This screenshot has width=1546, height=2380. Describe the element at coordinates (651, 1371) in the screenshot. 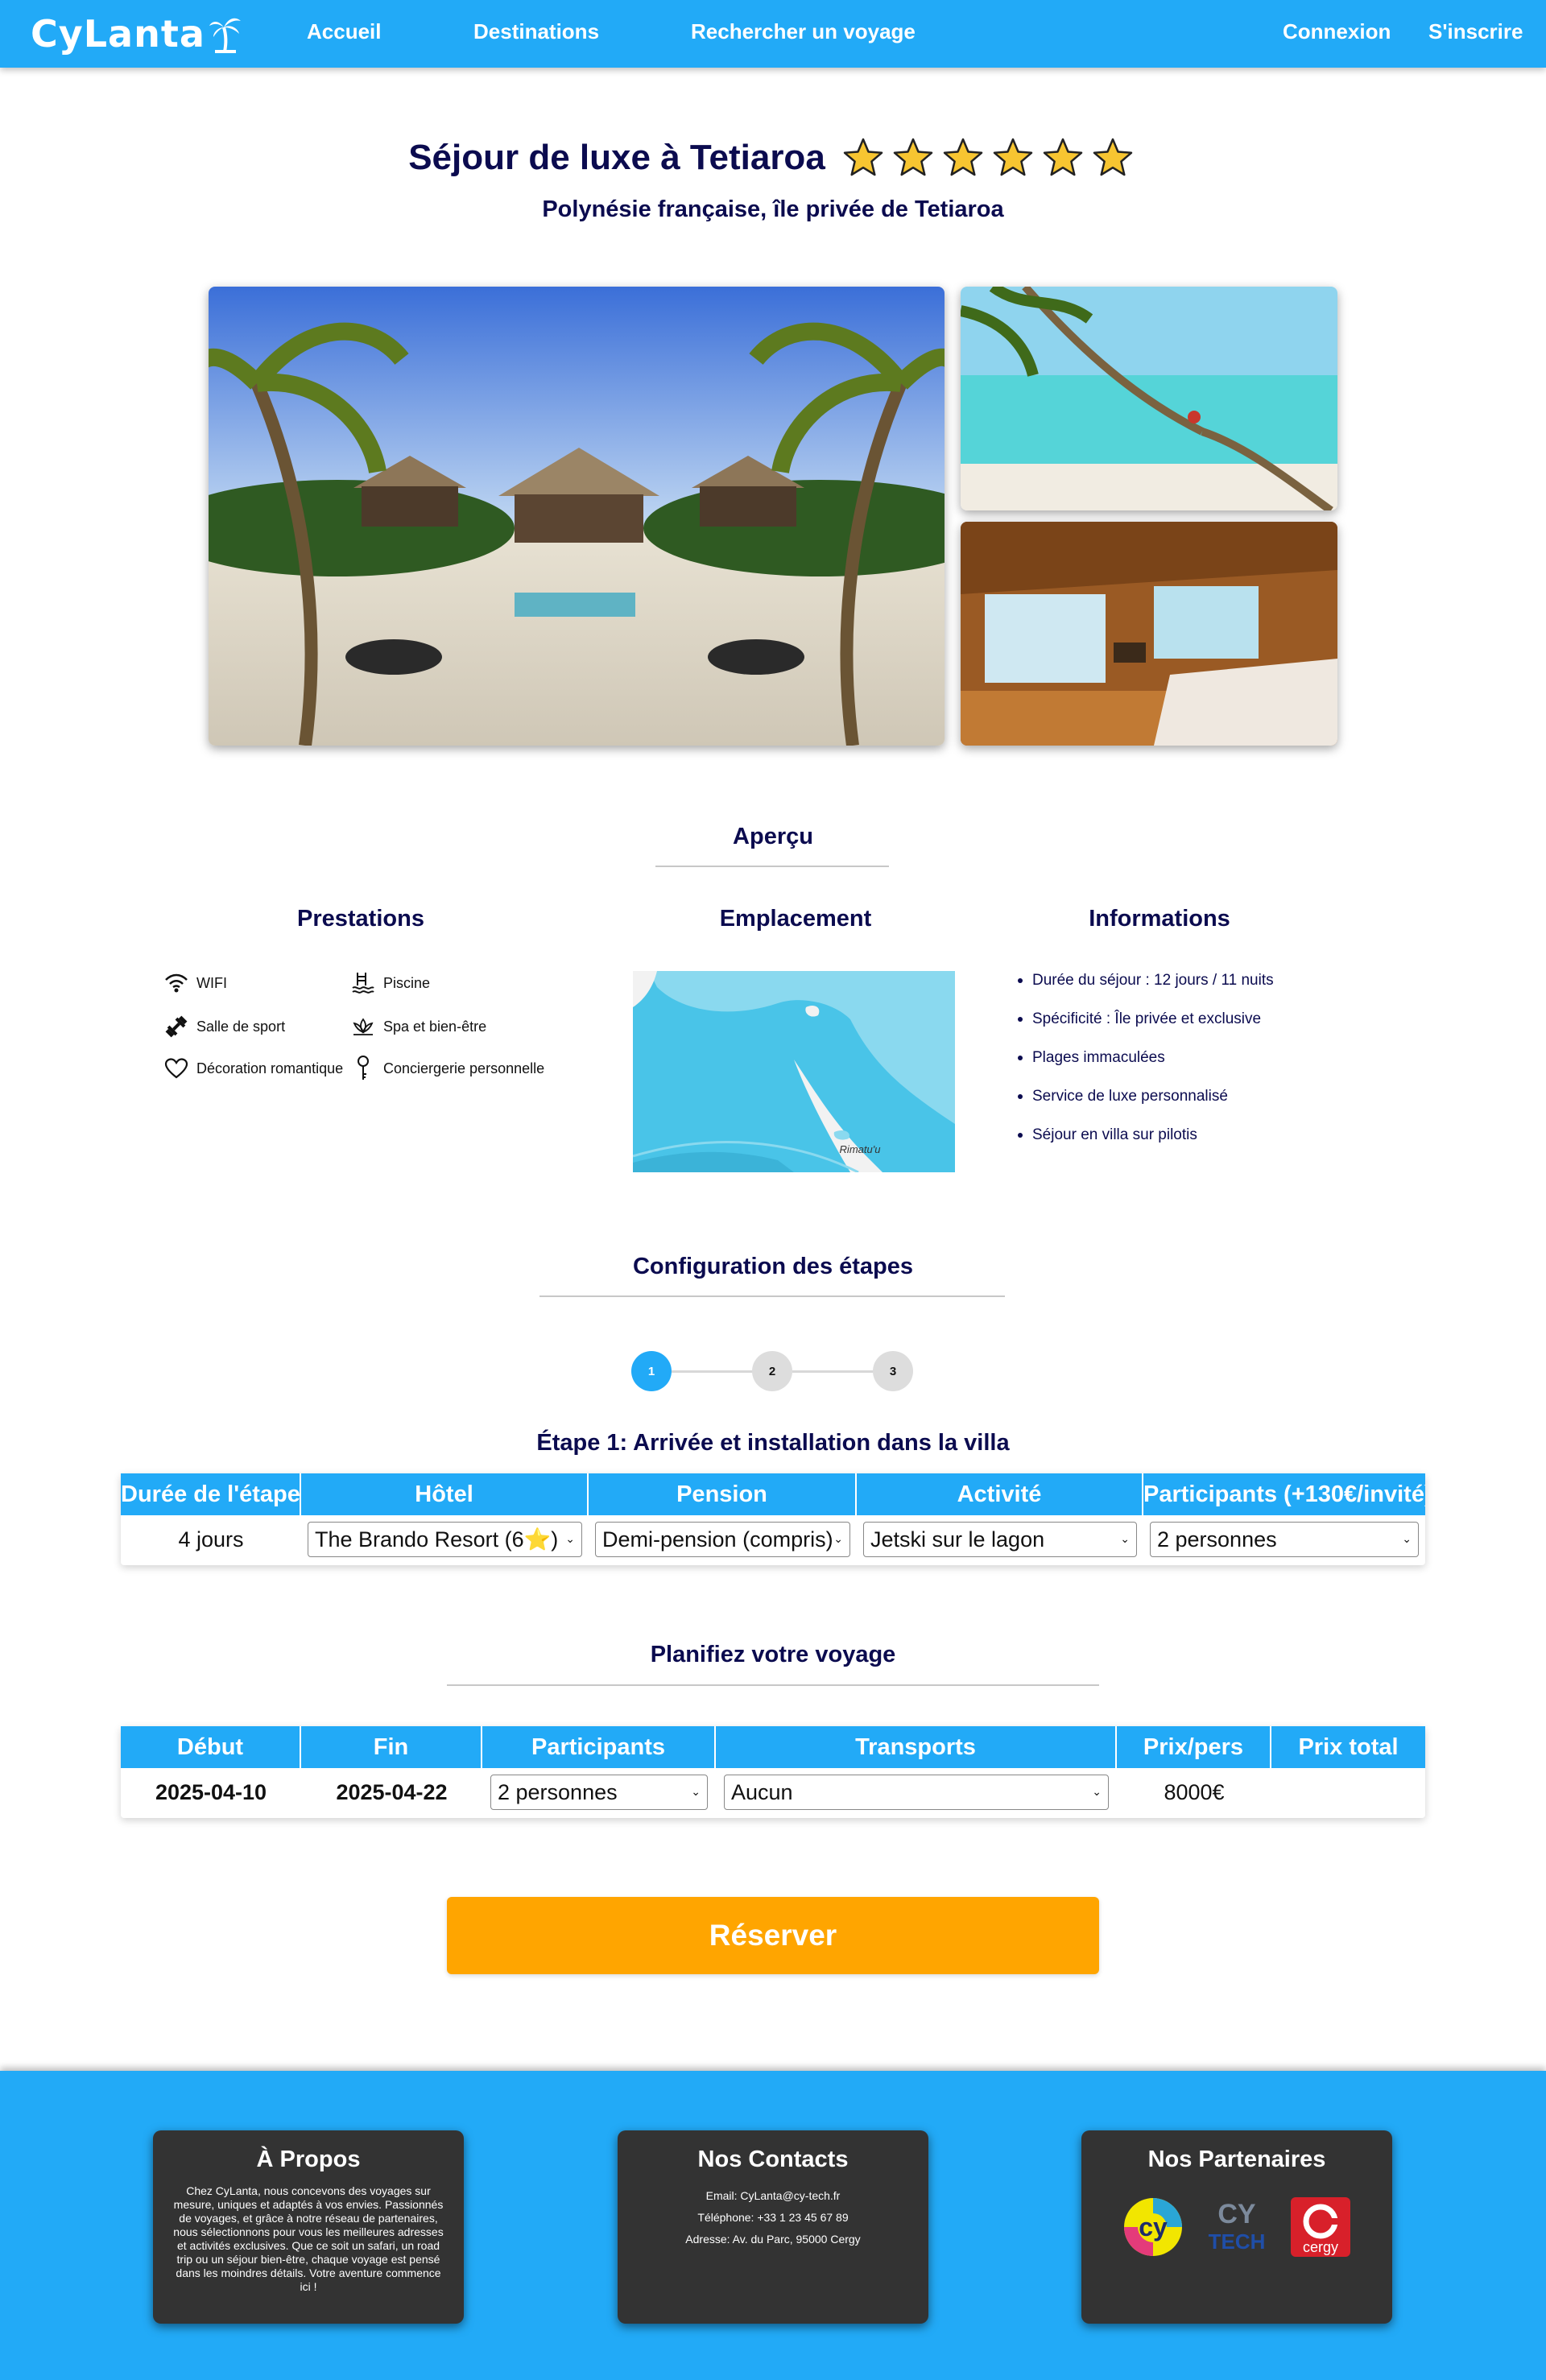

I see `step-indicator-1: 1` at that location.